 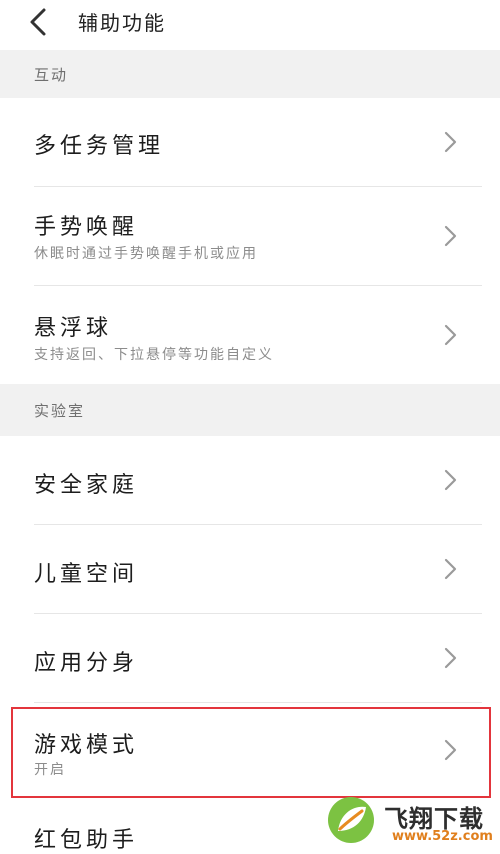 What do you see at coordinates (73, 328) in the screenshot?
I see `list-item-label: 悬浮球` at bounding box center [73, 328].